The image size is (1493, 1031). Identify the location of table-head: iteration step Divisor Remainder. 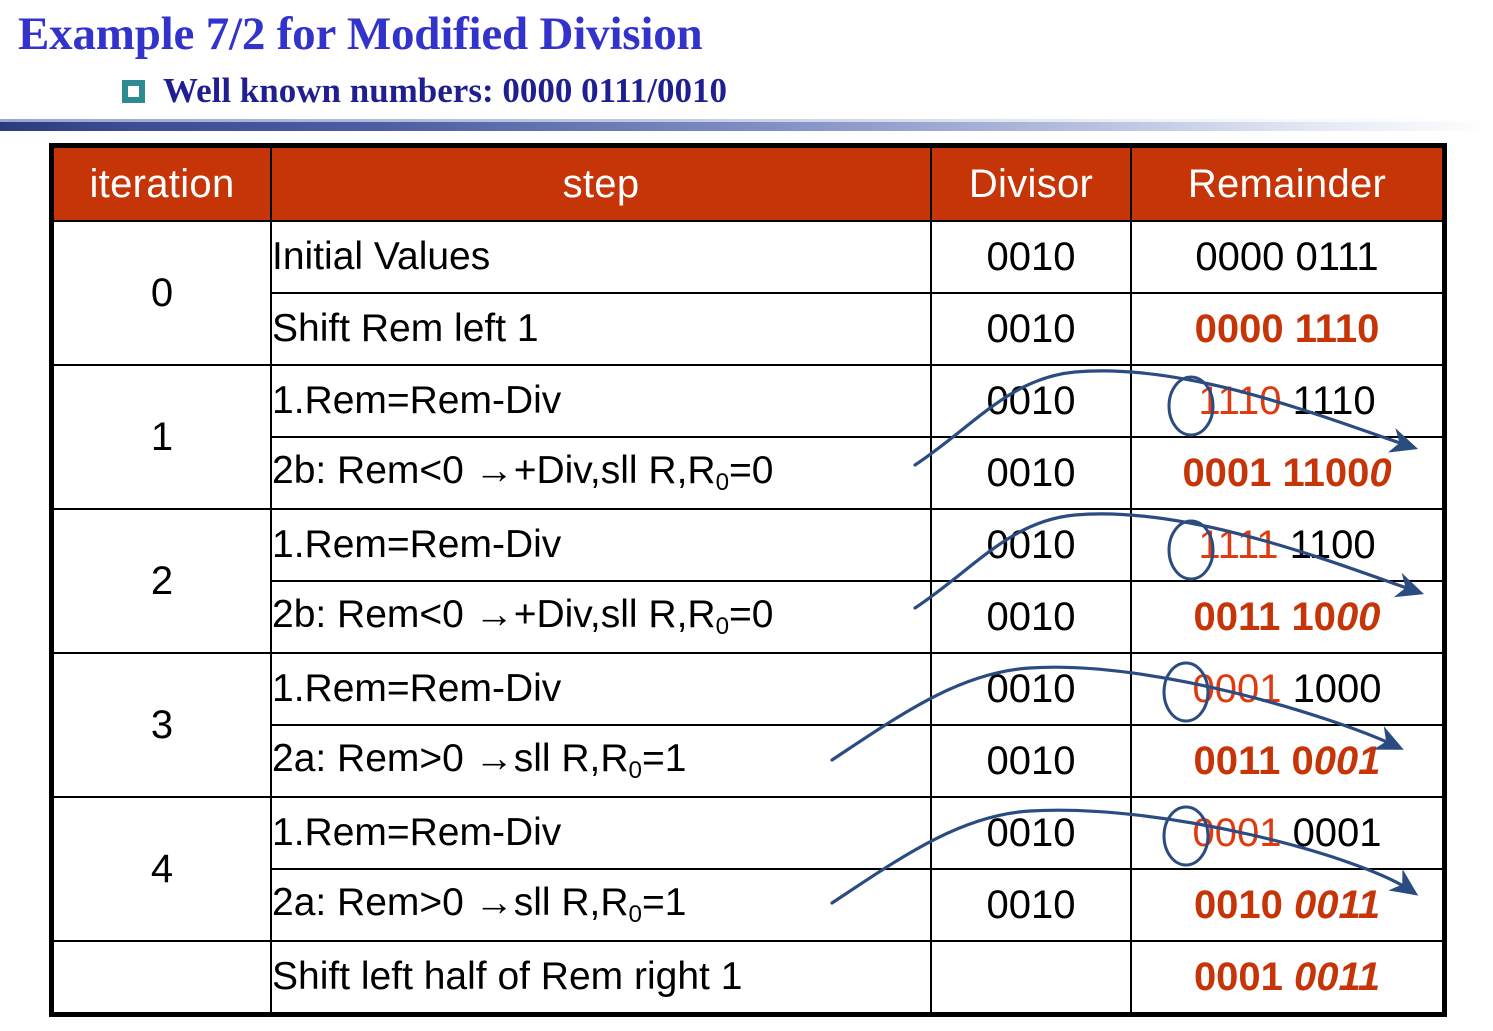
(748, 184).